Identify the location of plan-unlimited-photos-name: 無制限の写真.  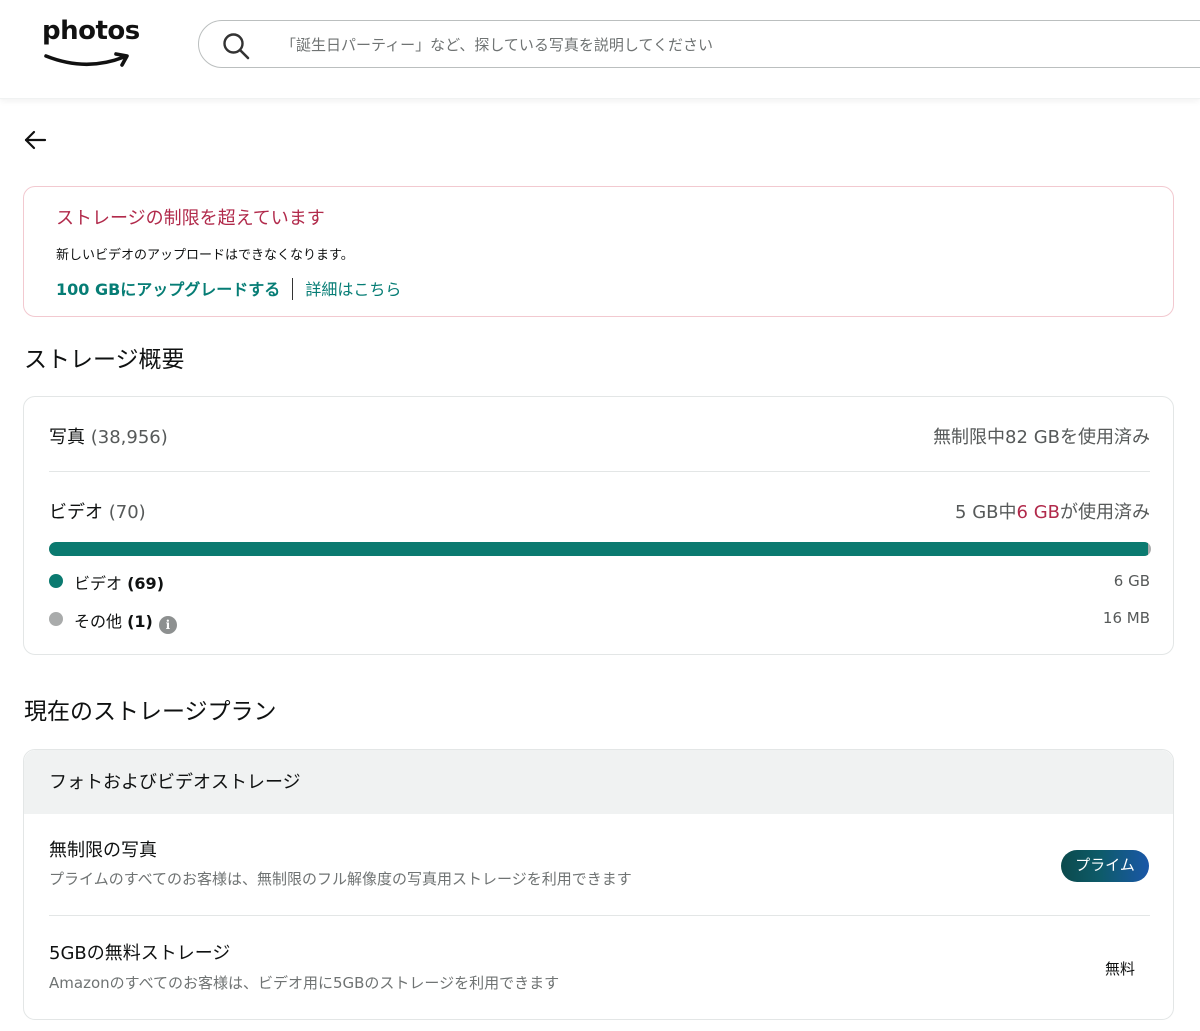
(103, 850).